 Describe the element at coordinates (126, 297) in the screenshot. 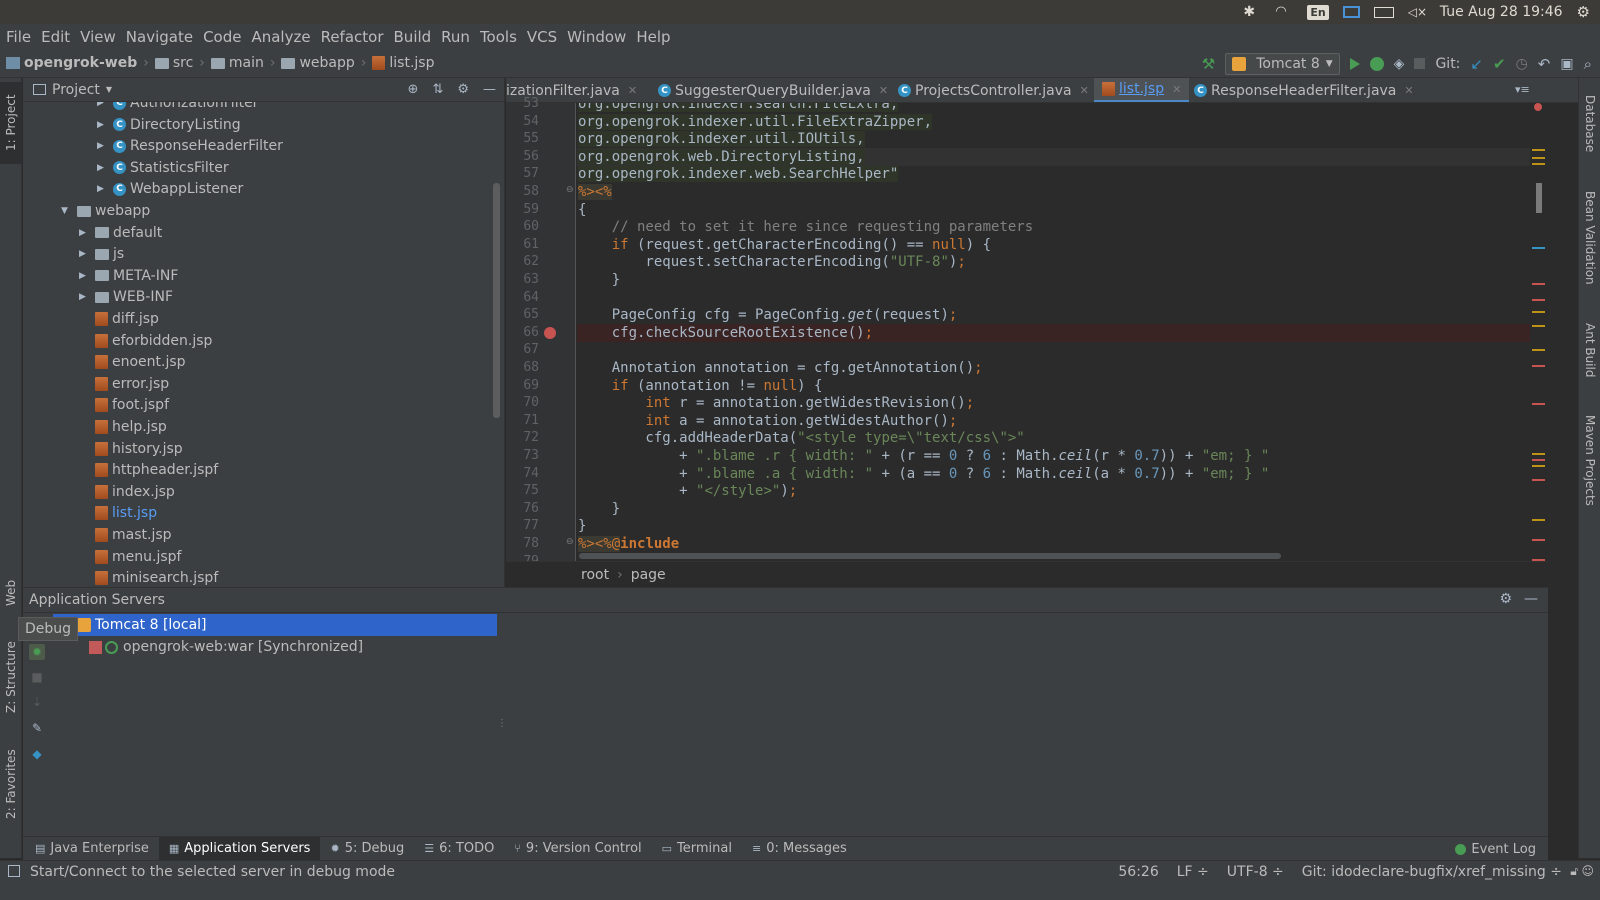

I see `tree-node: ▶ WEB-INF` at that location.